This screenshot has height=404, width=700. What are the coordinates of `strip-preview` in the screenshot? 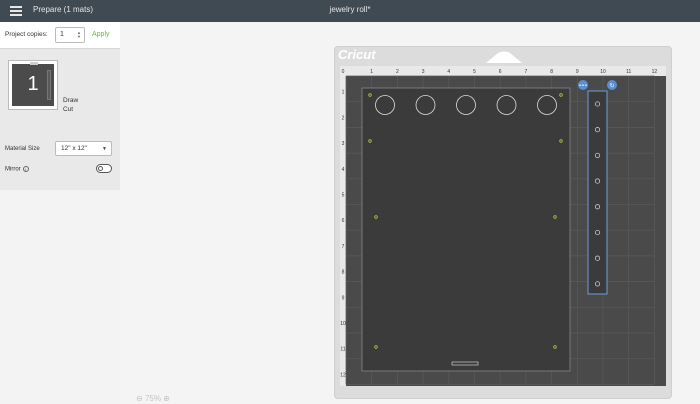 It's located at (49, 85).